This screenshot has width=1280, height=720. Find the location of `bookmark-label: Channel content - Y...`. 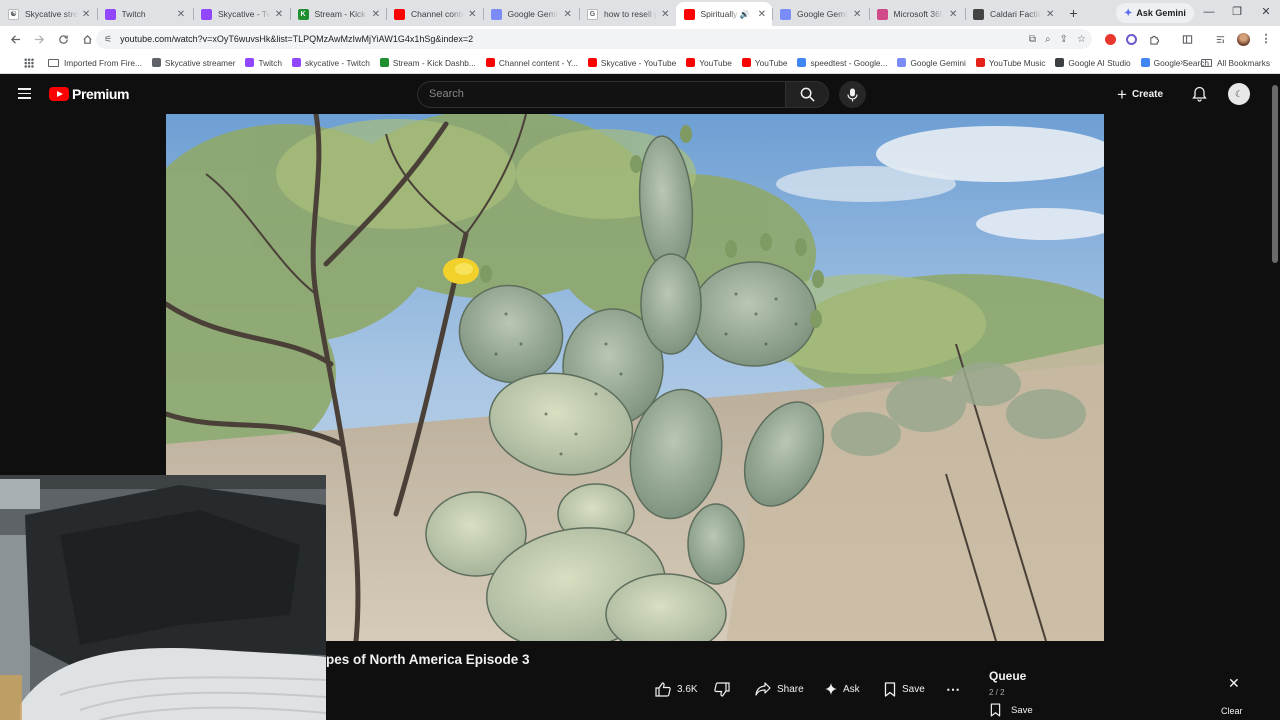

bookmark-label: Channel content - Y... is located at coordinates (538, 62).